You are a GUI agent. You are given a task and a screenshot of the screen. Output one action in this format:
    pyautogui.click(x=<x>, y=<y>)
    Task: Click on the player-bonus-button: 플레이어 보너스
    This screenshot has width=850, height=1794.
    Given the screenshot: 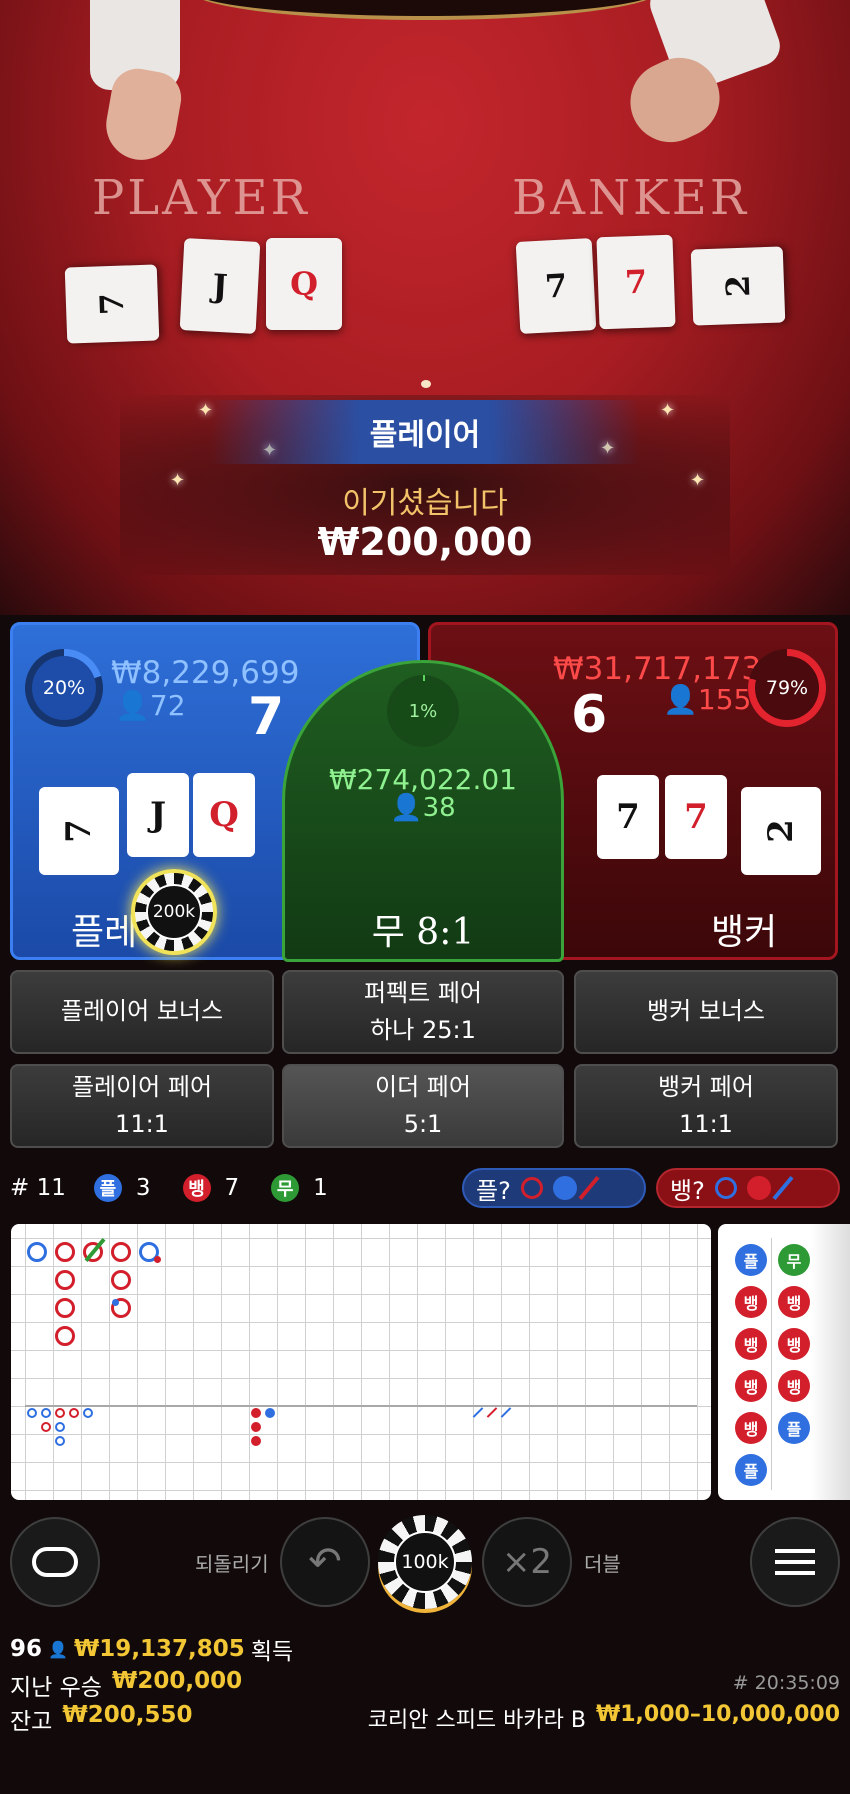 What is the action you would take?
    pyautogui.click(x=142, y=1012)
    